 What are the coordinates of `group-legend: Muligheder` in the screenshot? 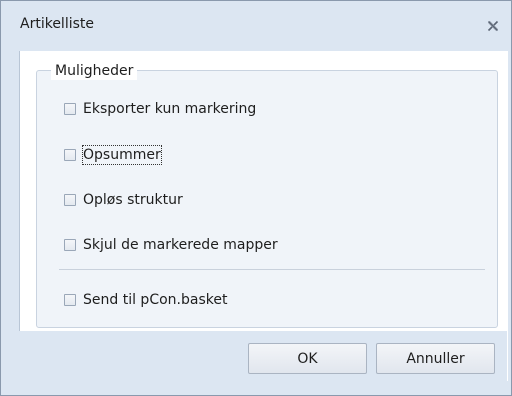 It's located at (94, 71).